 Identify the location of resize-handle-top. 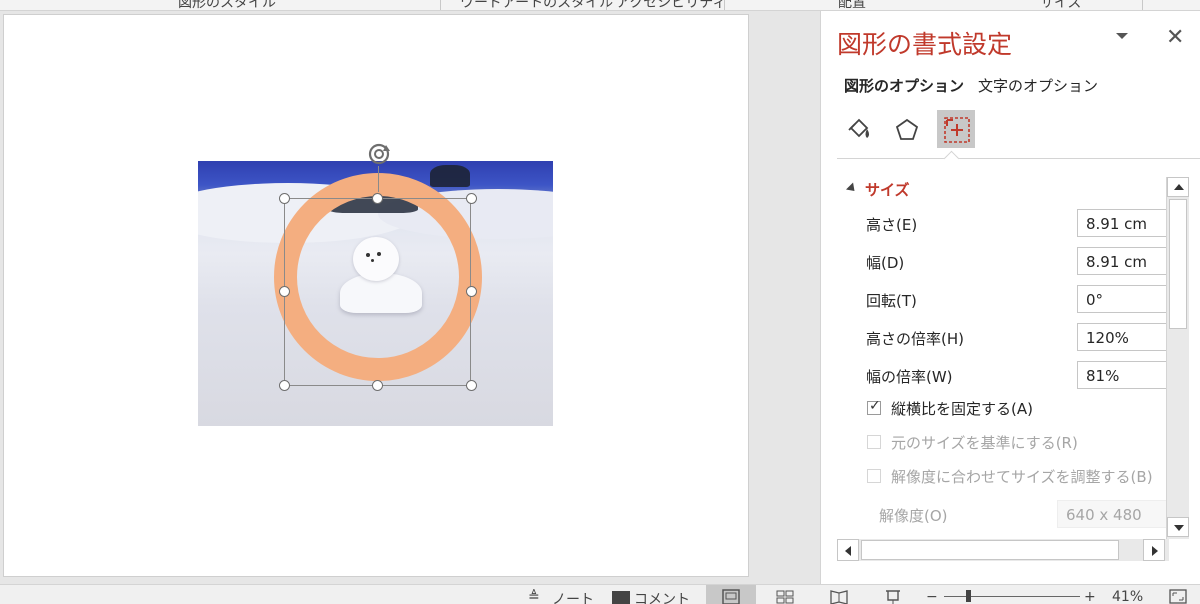
(377, 198).